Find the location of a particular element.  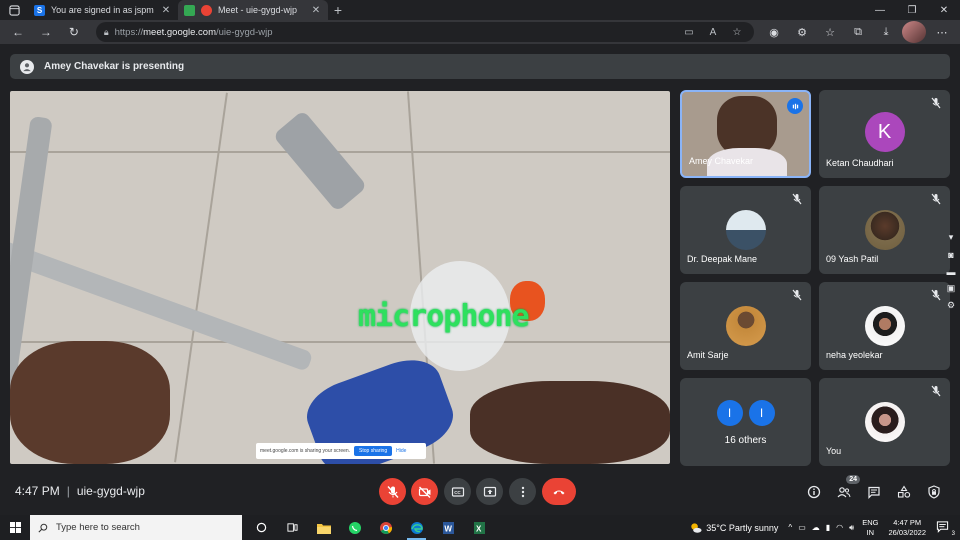

notification-count: 3 is located at coordinates (953, 534).